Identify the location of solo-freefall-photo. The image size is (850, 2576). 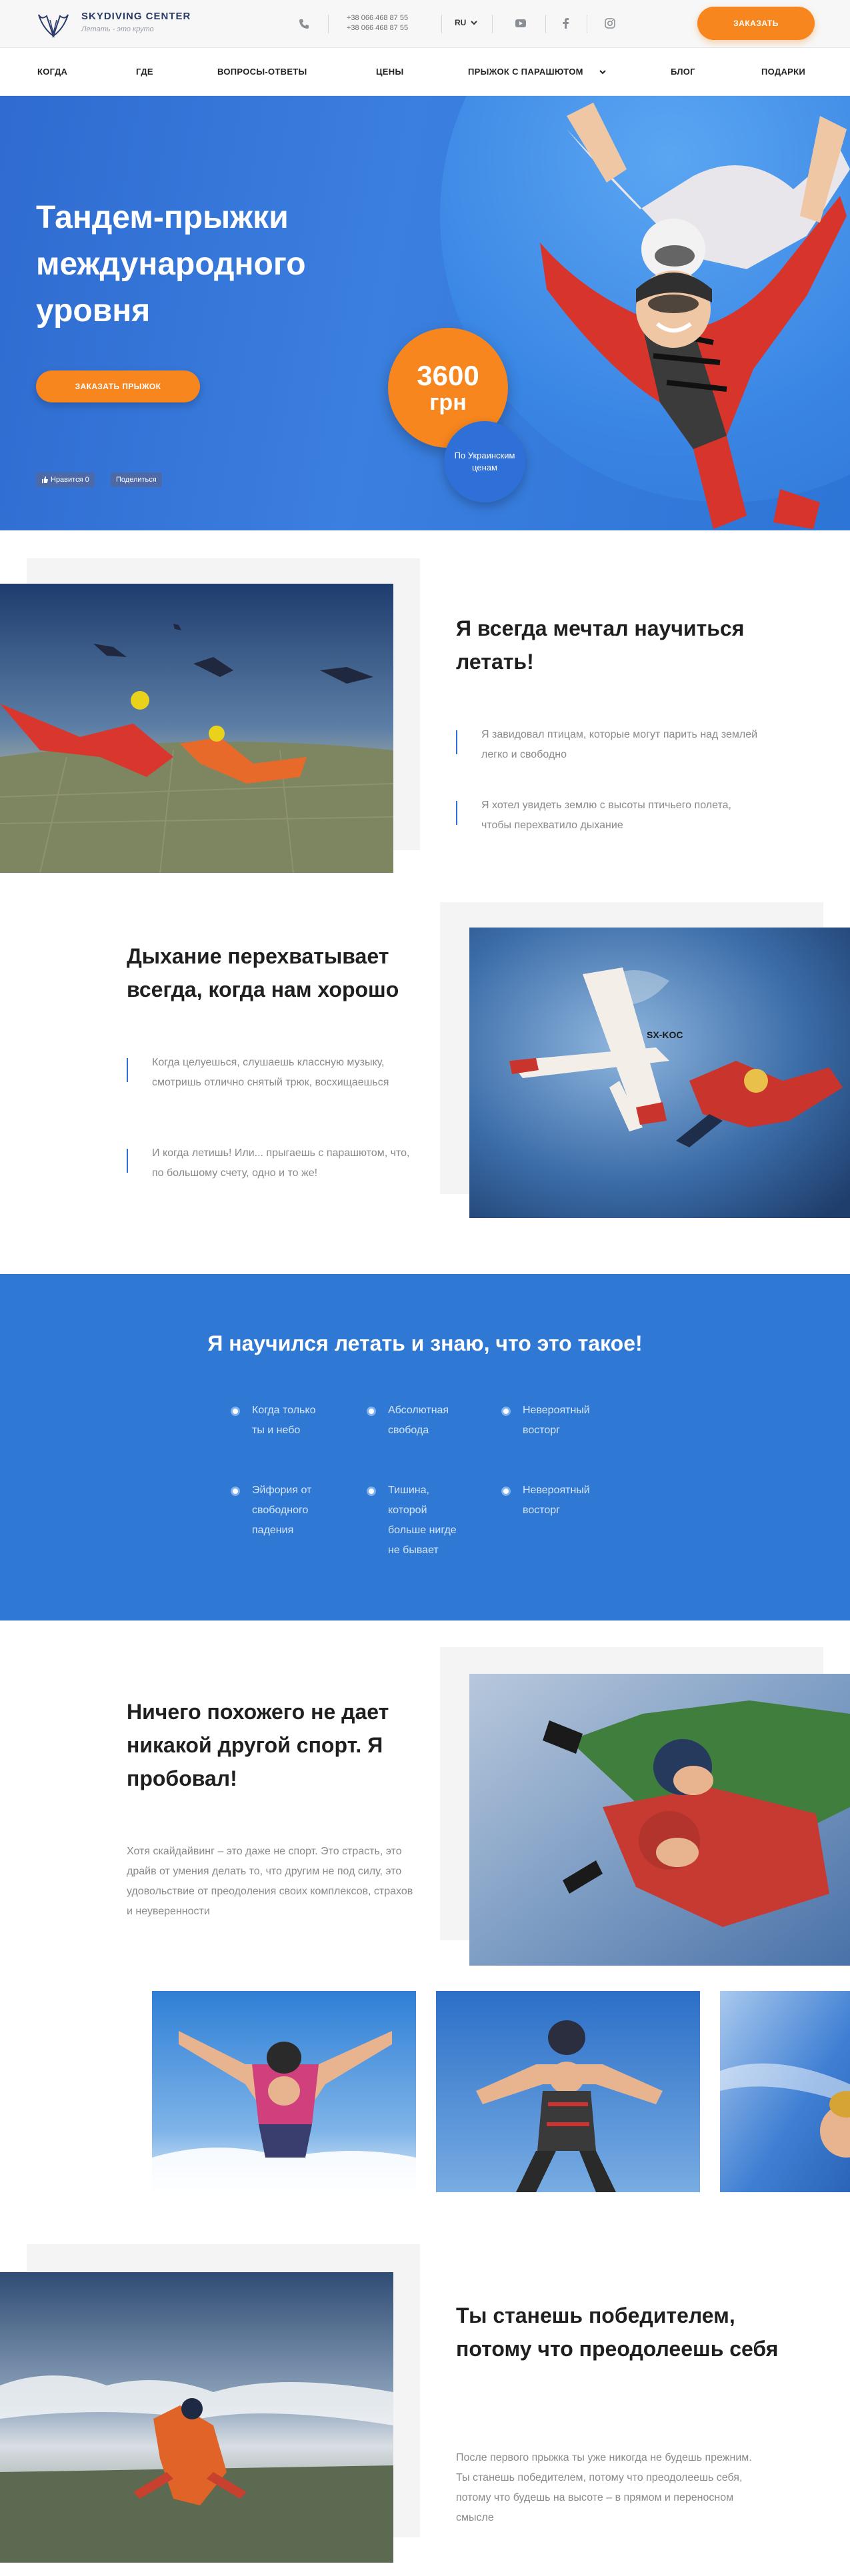
(196, 2417).